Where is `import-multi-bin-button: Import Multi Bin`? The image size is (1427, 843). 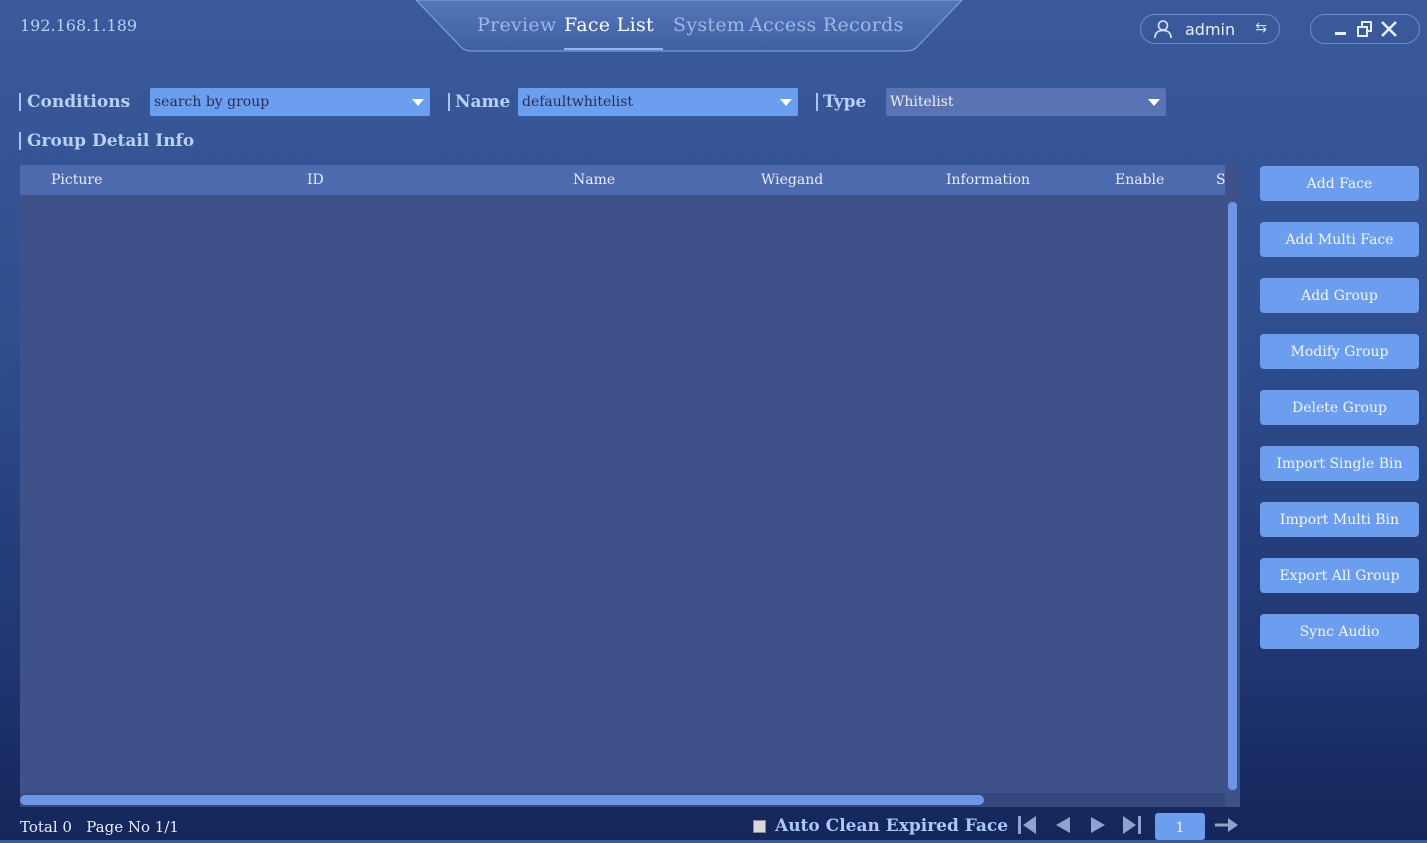
import-multi-bin-button: Import Multi Bin is located at coordinates (1339, 519).